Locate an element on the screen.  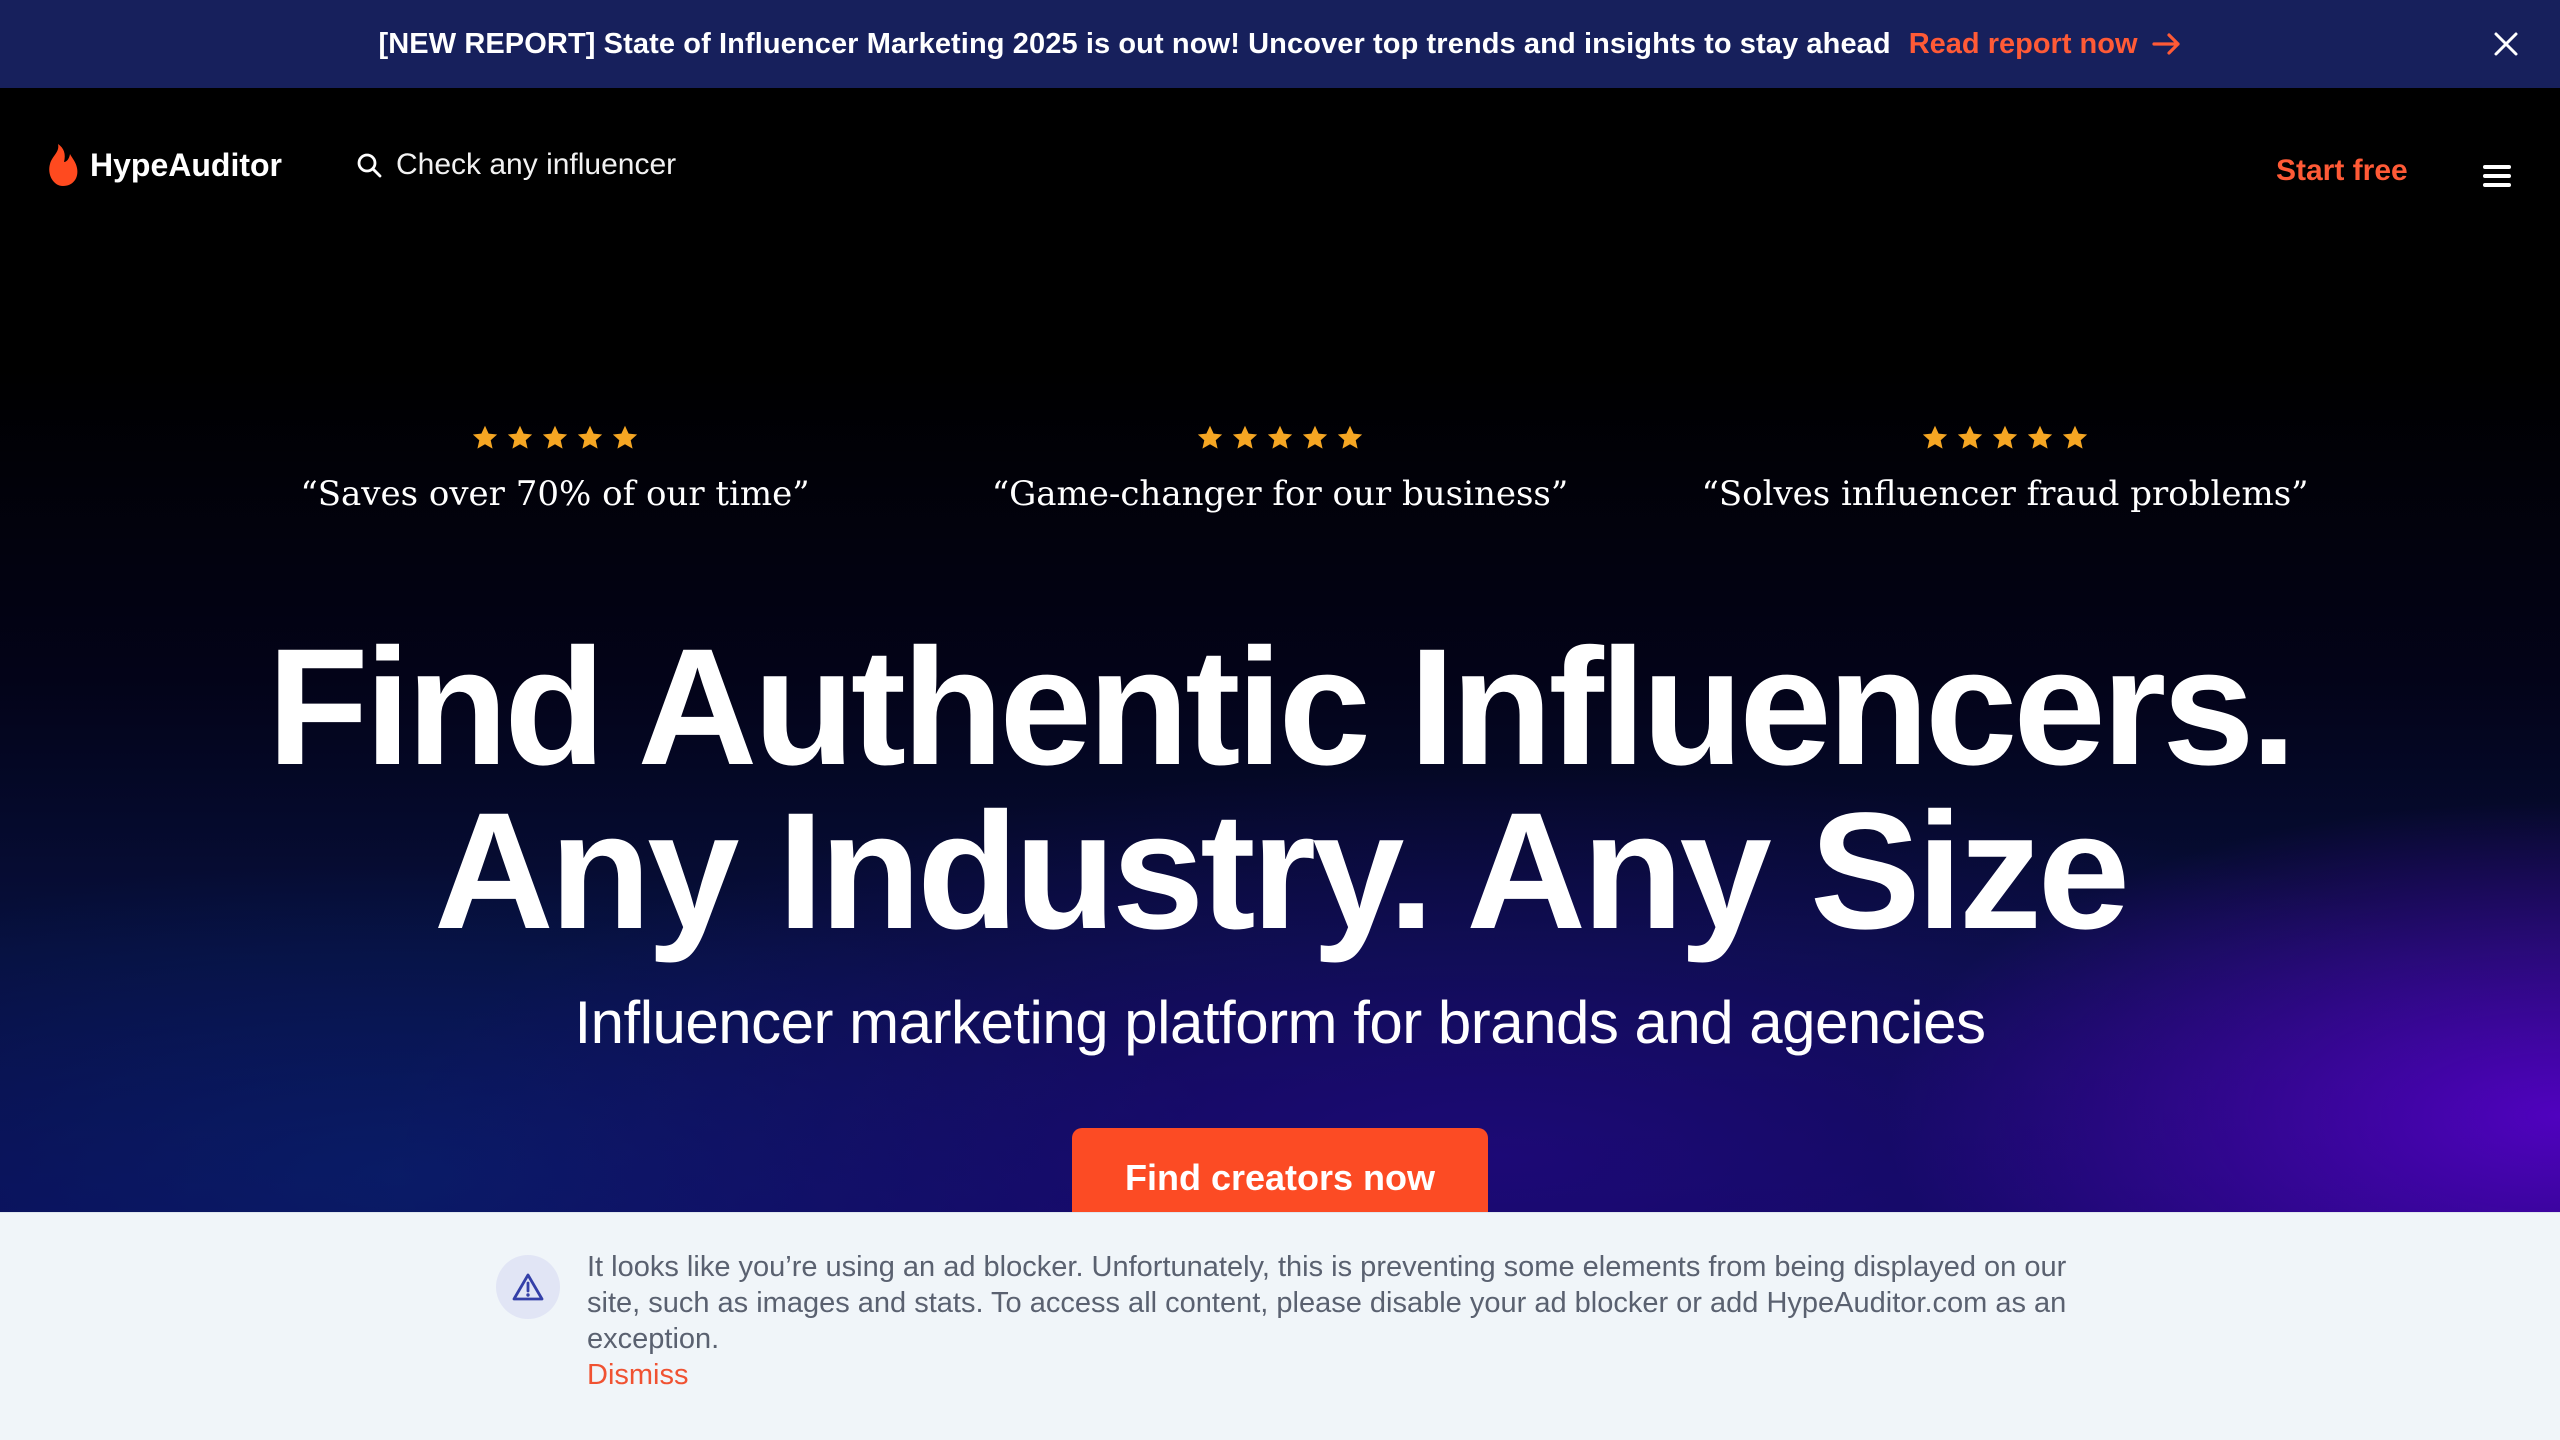
close-banner-button is located at coordinates (2506, 44).